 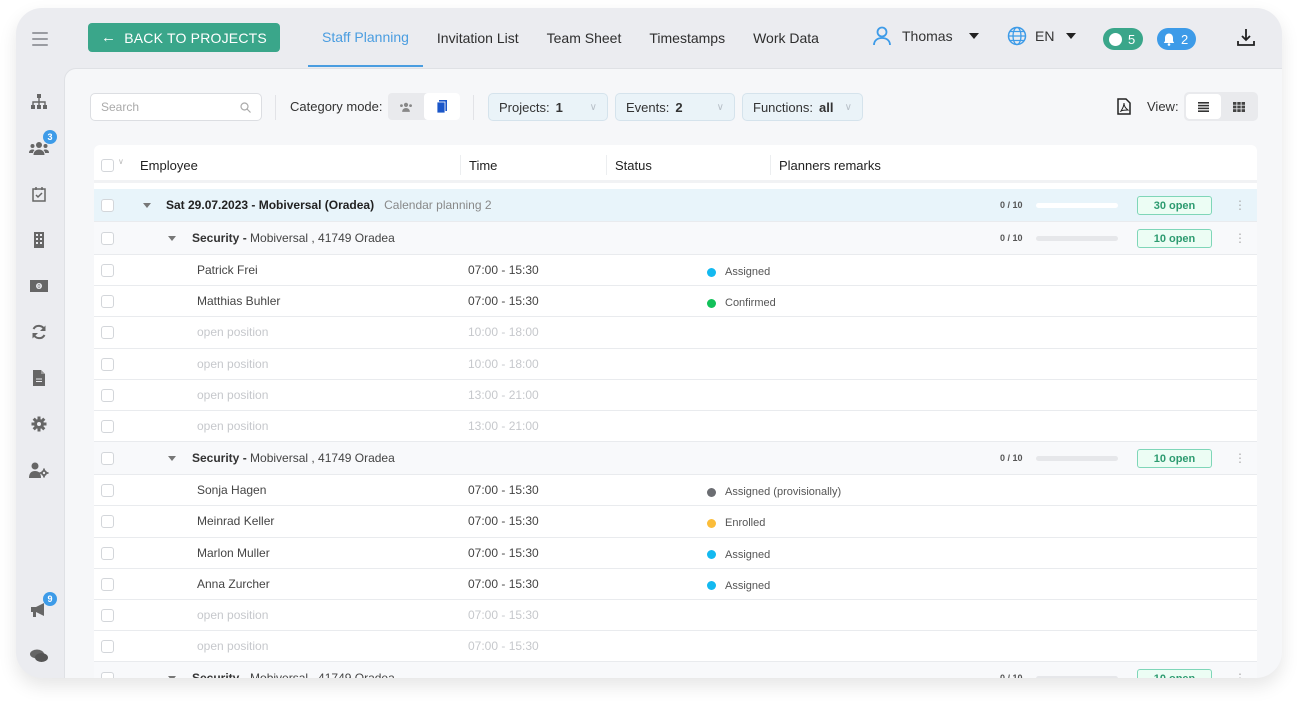 What do you see at coordinates (1071, 36) in the screenshot?
I see `caret-down-icon` at bounding box center [1071, 36].